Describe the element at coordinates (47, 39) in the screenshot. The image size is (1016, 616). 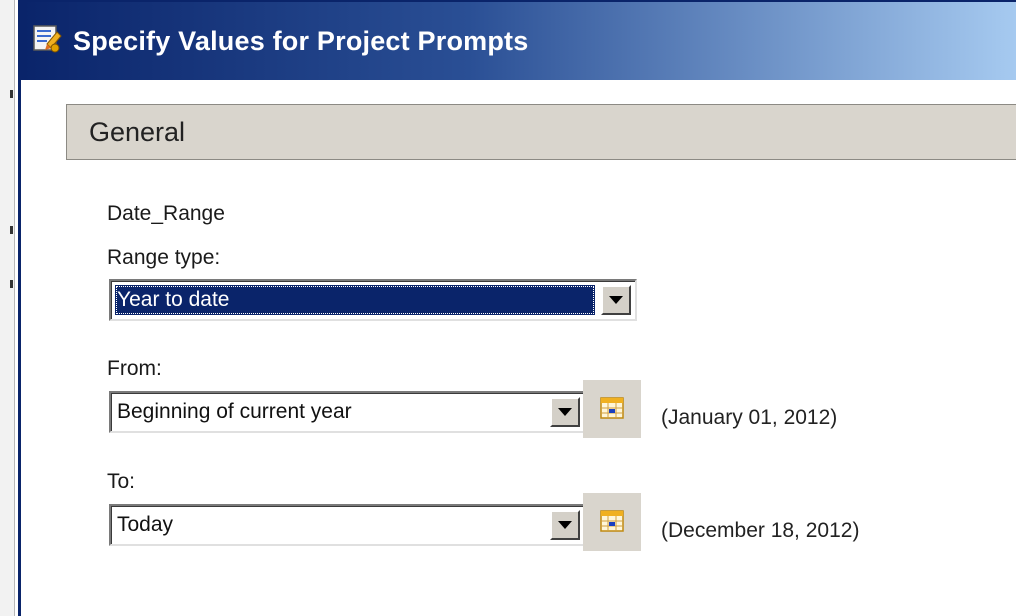
I see `prompt-wizard-icon` at that location.